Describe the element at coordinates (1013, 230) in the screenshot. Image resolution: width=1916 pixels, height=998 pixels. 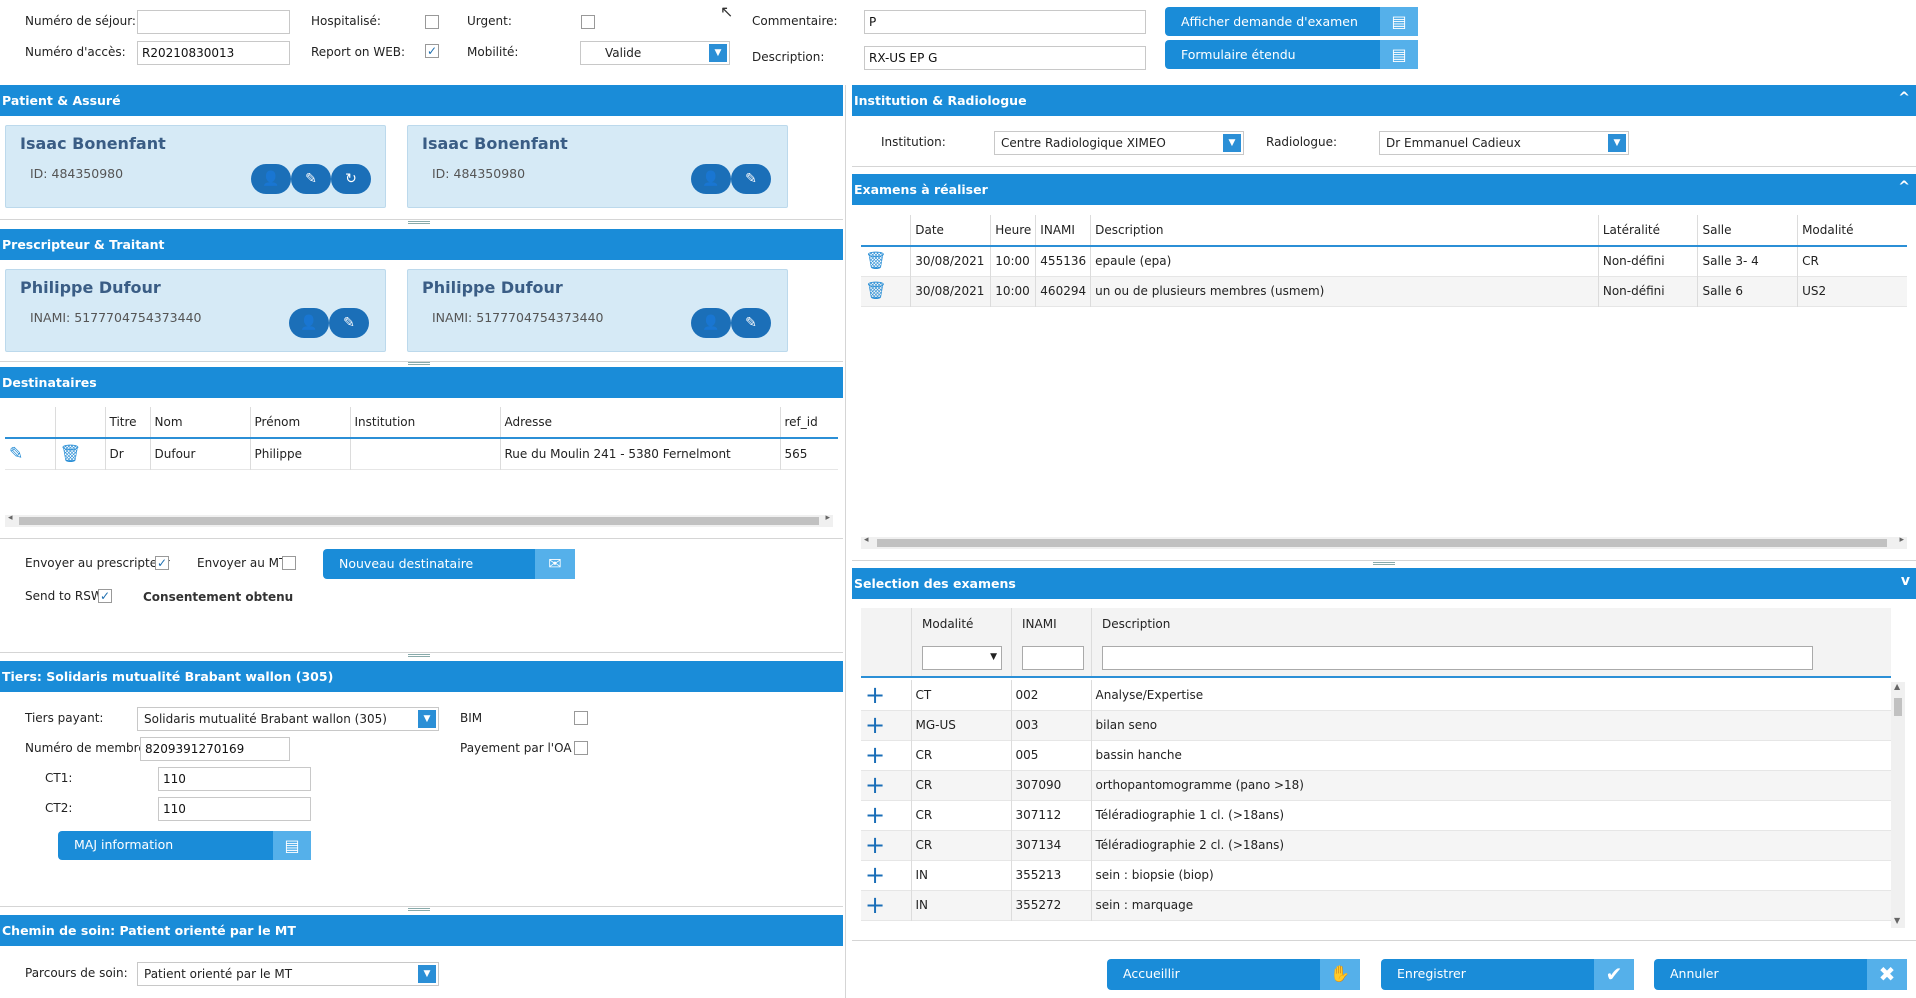
I see `col-heure: Heure` at that location.